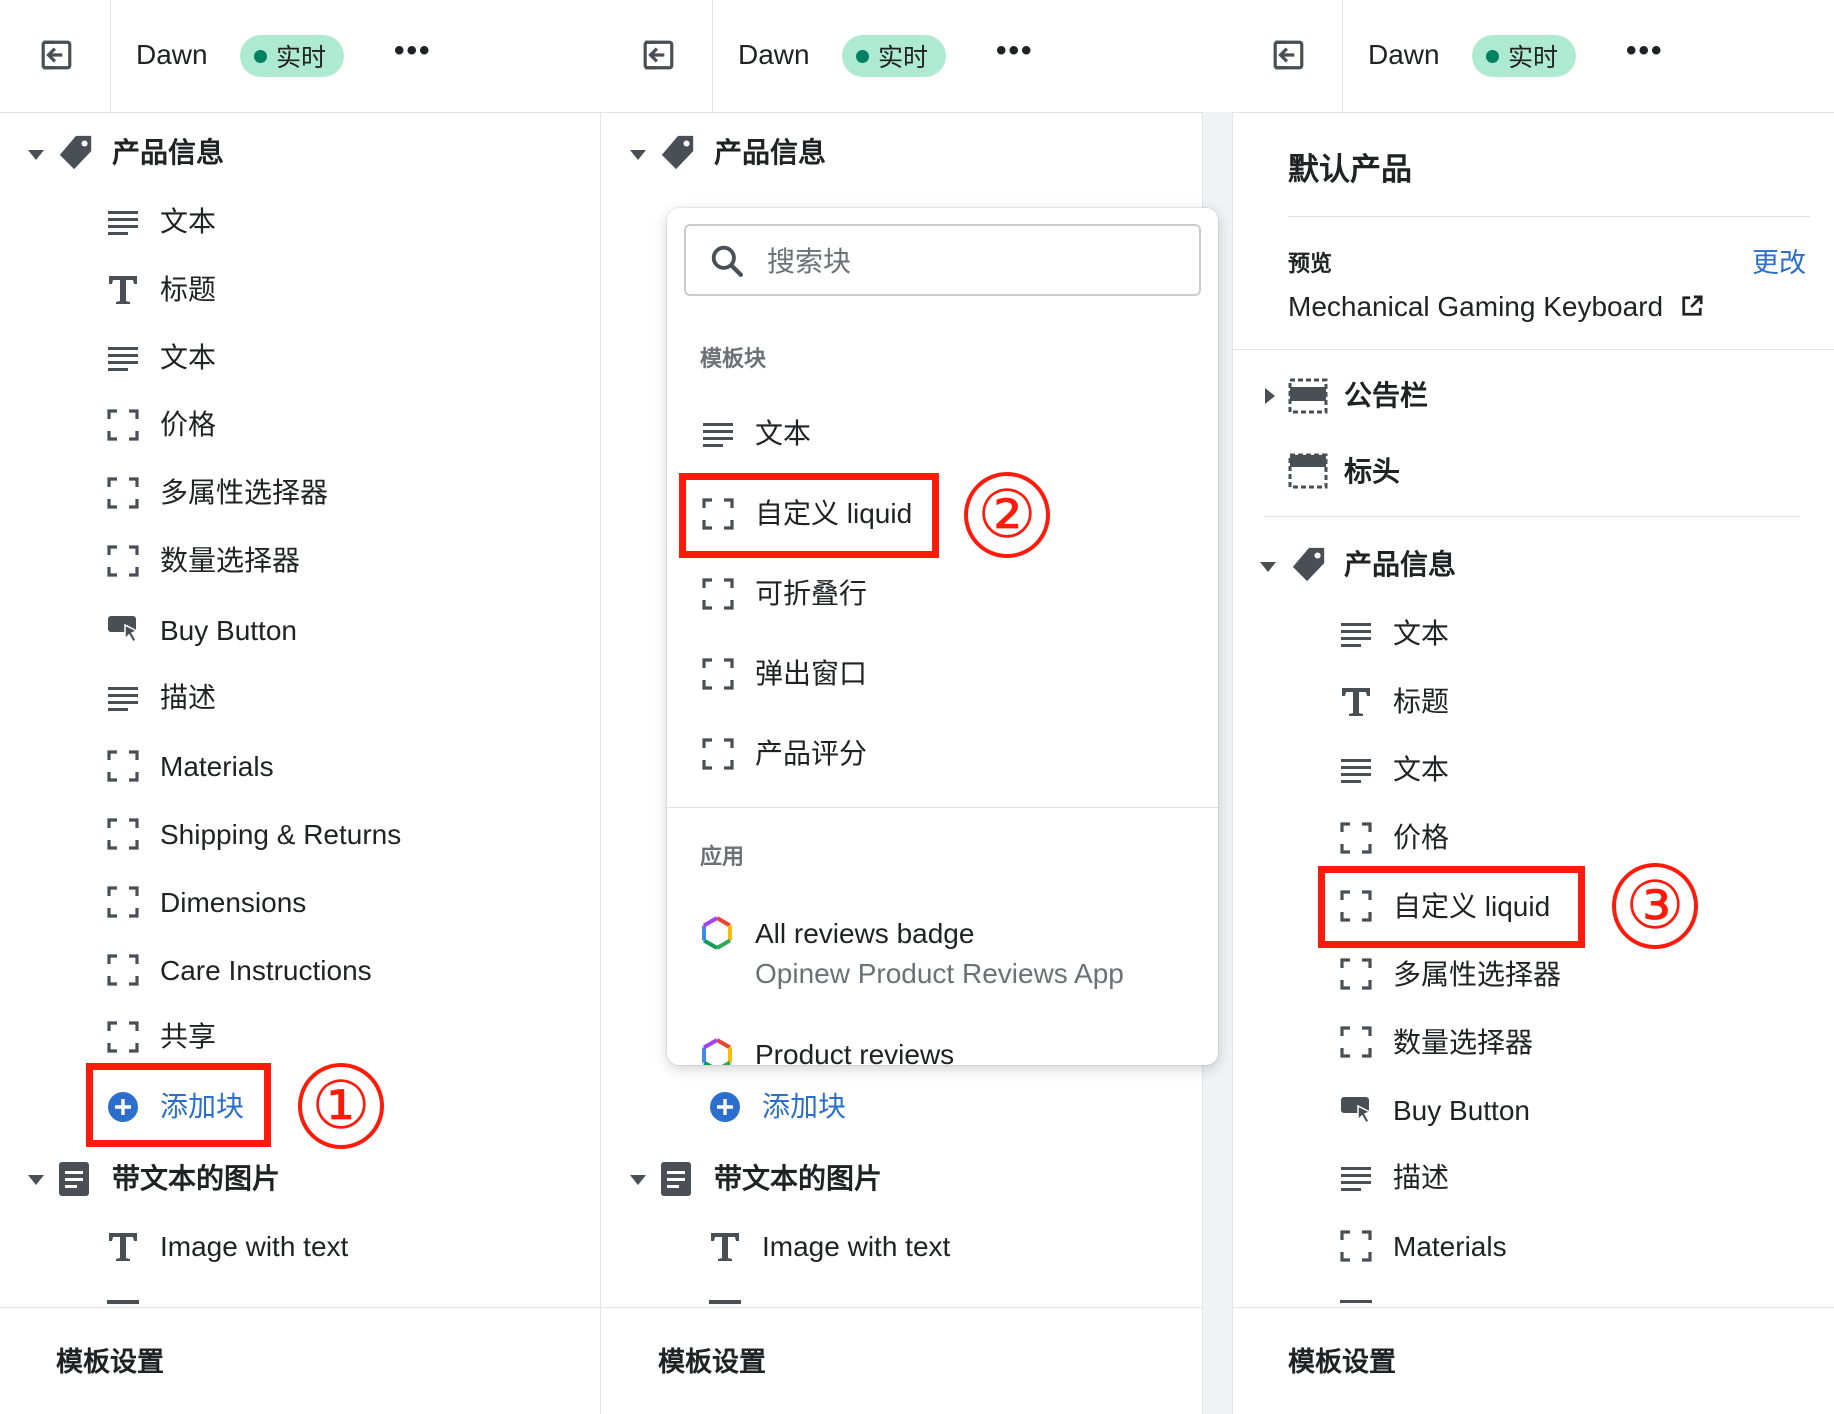 The width and height of the screenshot is (1834, 1414). What do you see at coordinates (854, 1053) in the screenshot?
I see `app-block-option: Product reviews` at bounding box center [854, 1053].